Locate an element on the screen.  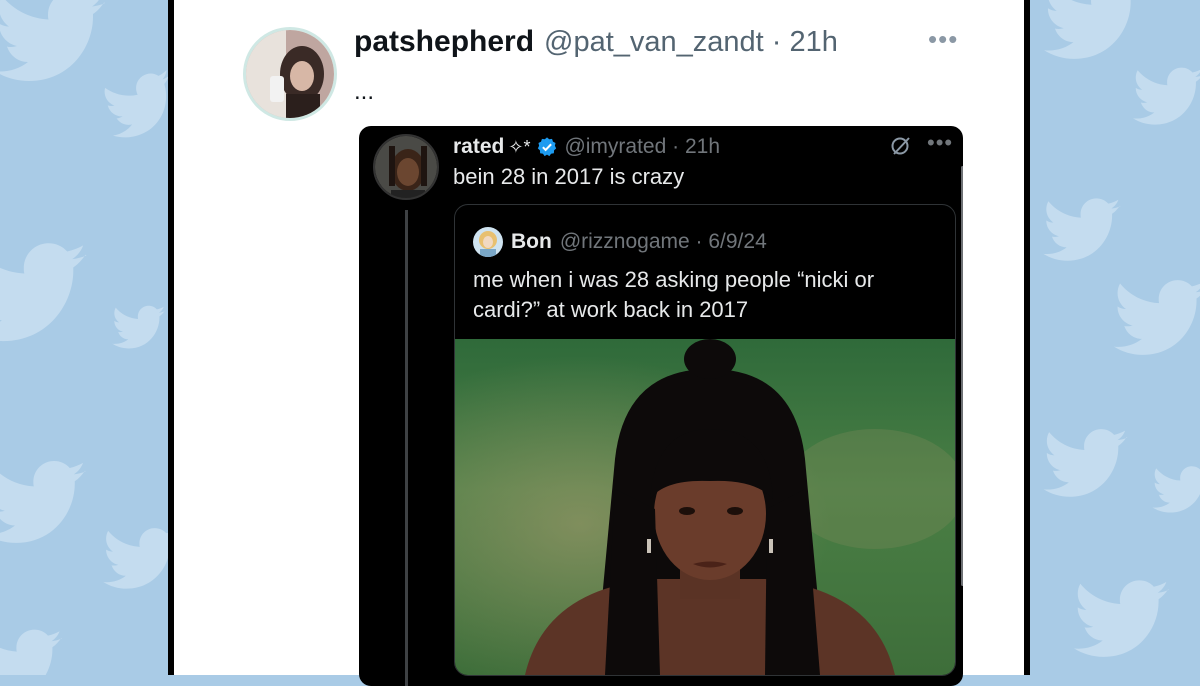
bon-photo-icon is located at coordinates (488, 242).